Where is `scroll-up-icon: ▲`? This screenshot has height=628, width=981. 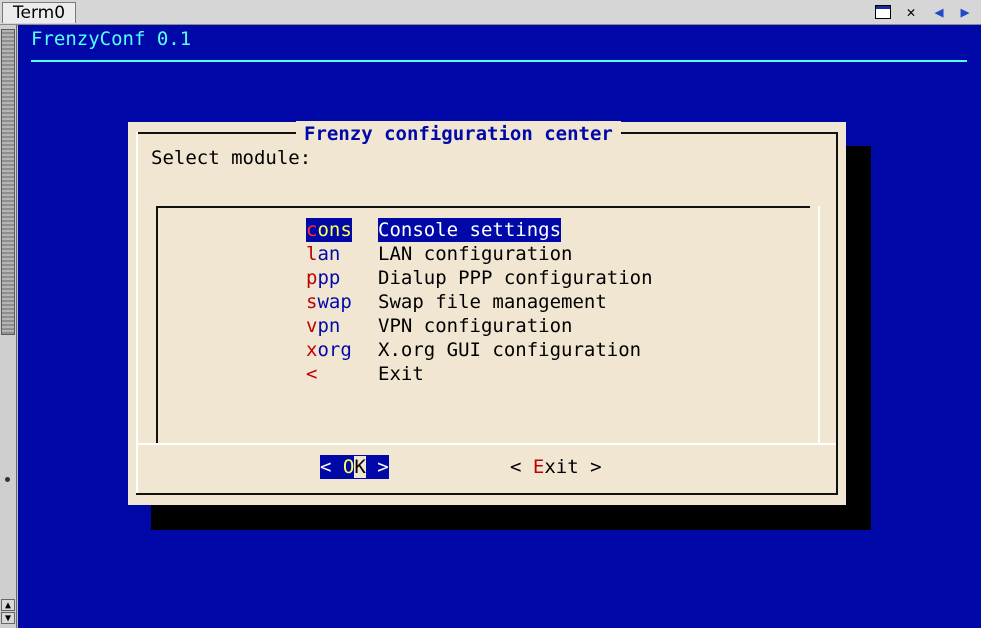
scroll-up-icon: ▲ is located at coordinates (8, 605).